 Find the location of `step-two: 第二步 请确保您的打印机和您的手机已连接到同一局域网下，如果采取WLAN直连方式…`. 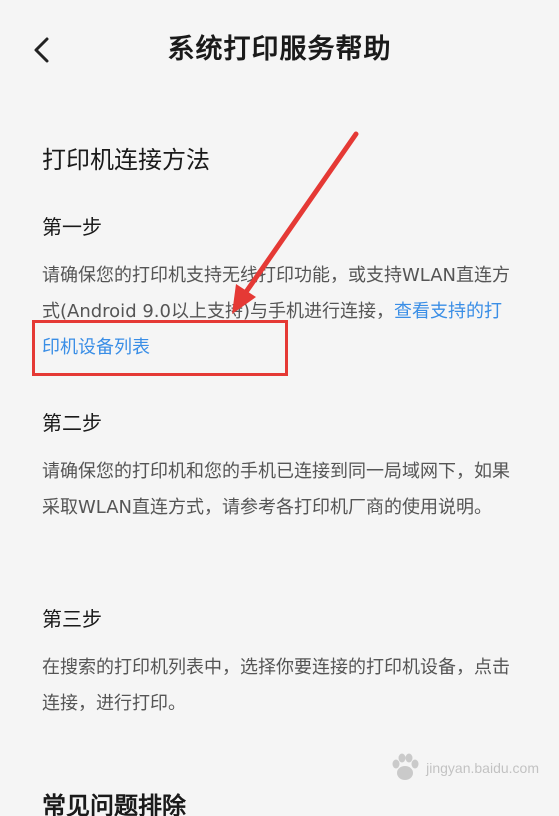

step-two: 第二步 请确保您的打印机和您的手机已连接到同一局域网下，如果采取WLAN直连方式… is located at coordinates (279, 467).